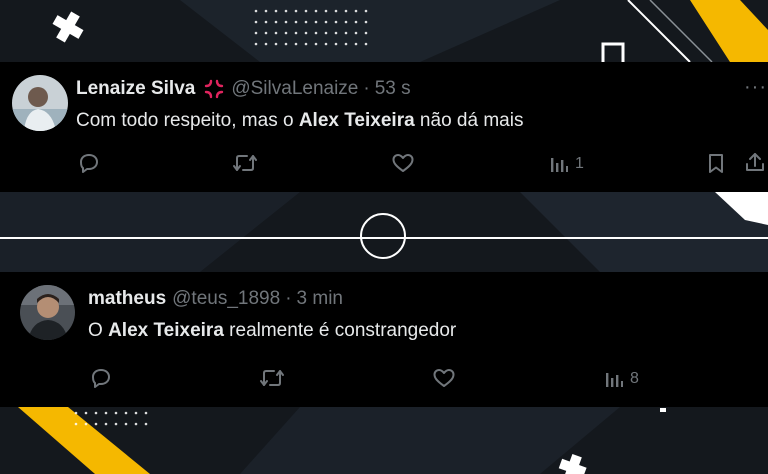 The image size is (768, 474). Describe the element at coordinates (187, 120) in the screenshot. I see `tweet-text-part: Com todo respeito, mas o` at that location.